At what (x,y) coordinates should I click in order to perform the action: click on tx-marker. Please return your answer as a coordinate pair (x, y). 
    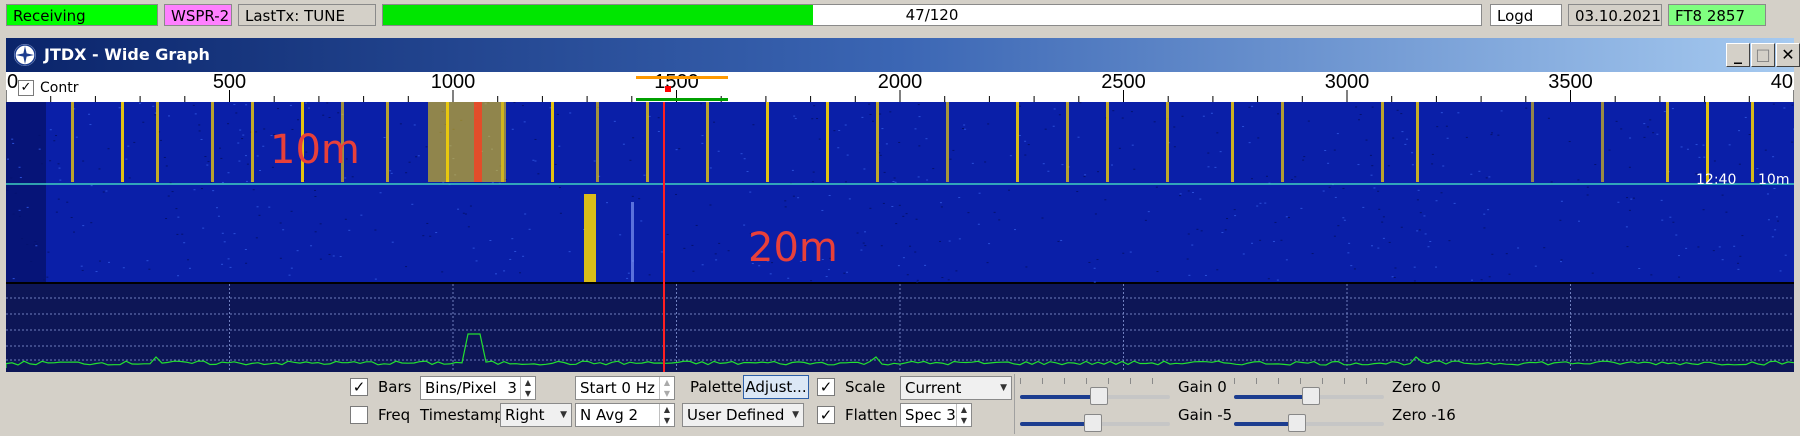
    Looking at the image, I should click on (682, 77).